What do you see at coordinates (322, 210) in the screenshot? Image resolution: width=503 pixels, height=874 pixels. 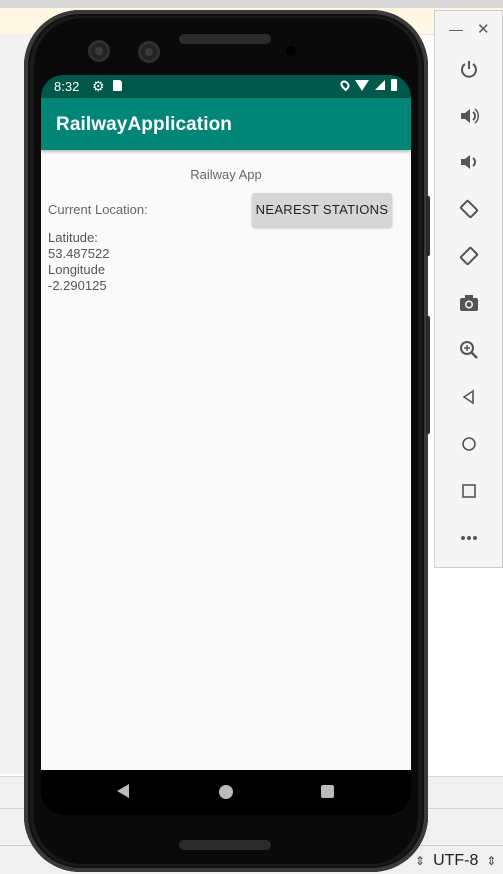 I see `nearest-stations-button: NEAREST STATIONS` at bounding box center [322, 210].